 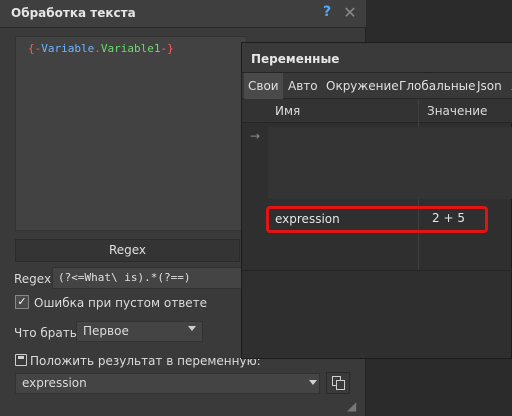 What do you see at coordinates (255, 136) in the screenshot?
I see `arrow-right-icon: →` at bounding box center [255, 136].